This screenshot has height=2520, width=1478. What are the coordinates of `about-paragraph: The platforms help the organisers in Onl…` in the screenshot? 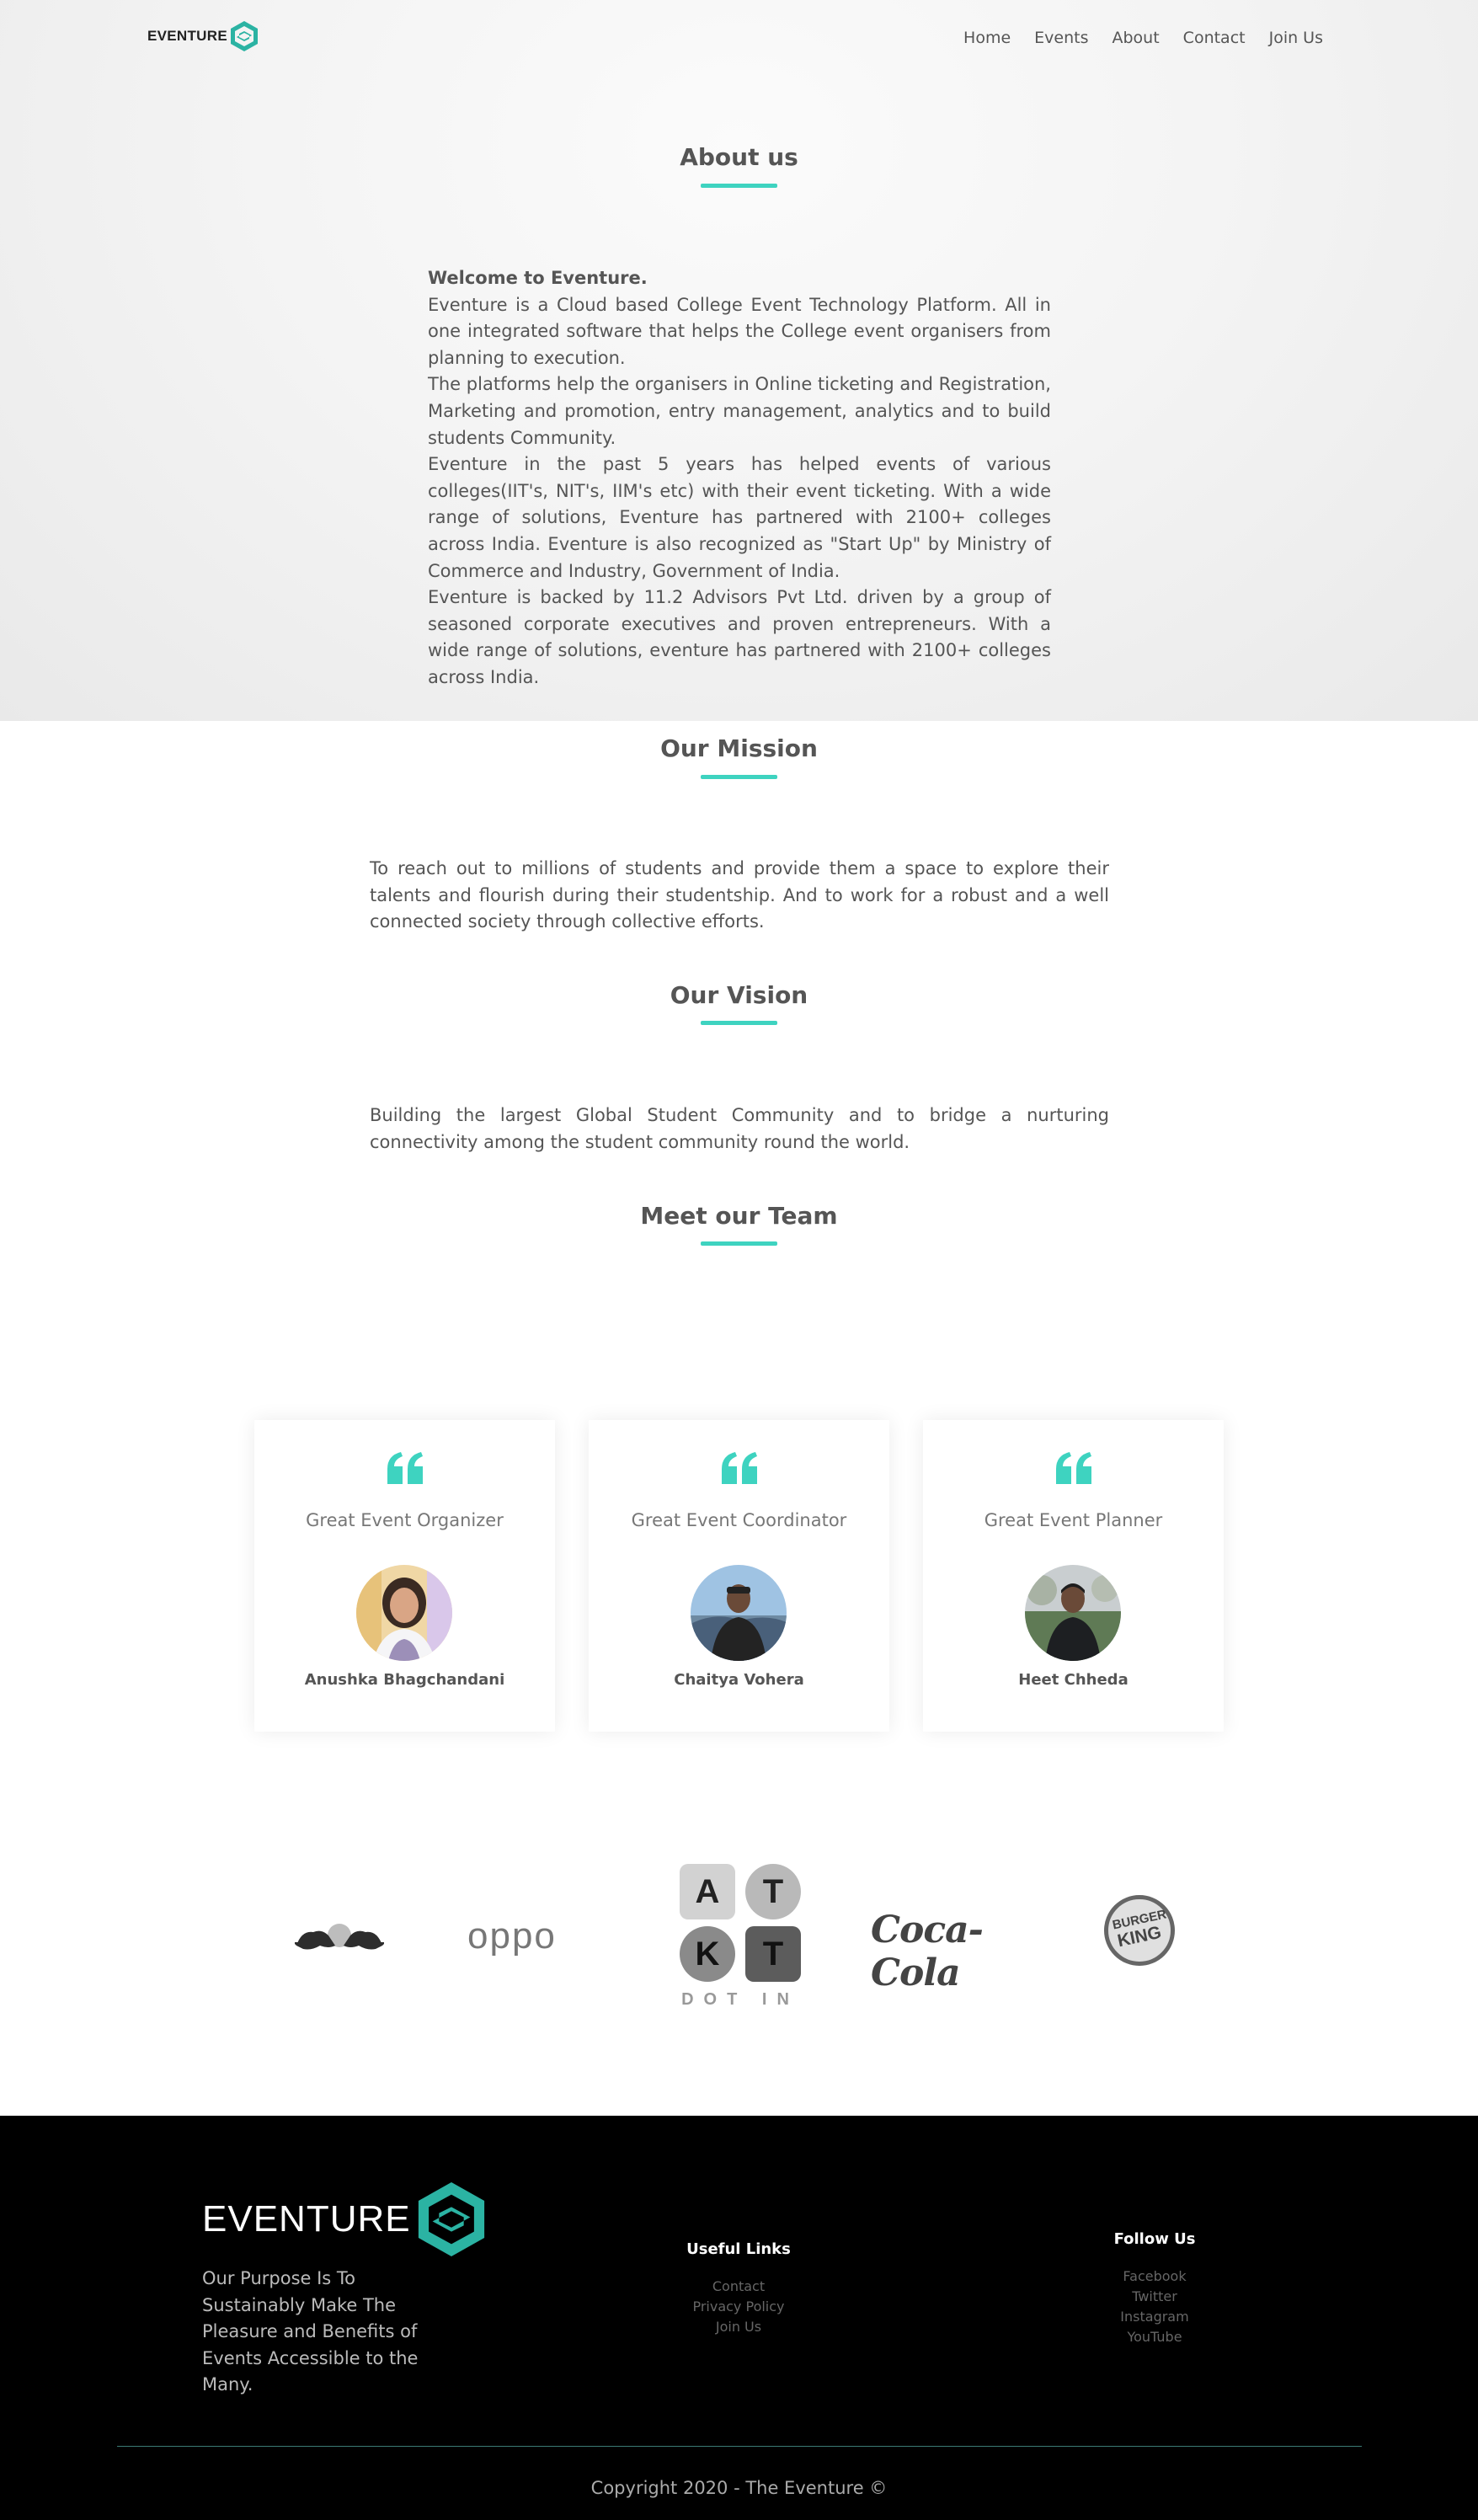 It's located at (739, 411).